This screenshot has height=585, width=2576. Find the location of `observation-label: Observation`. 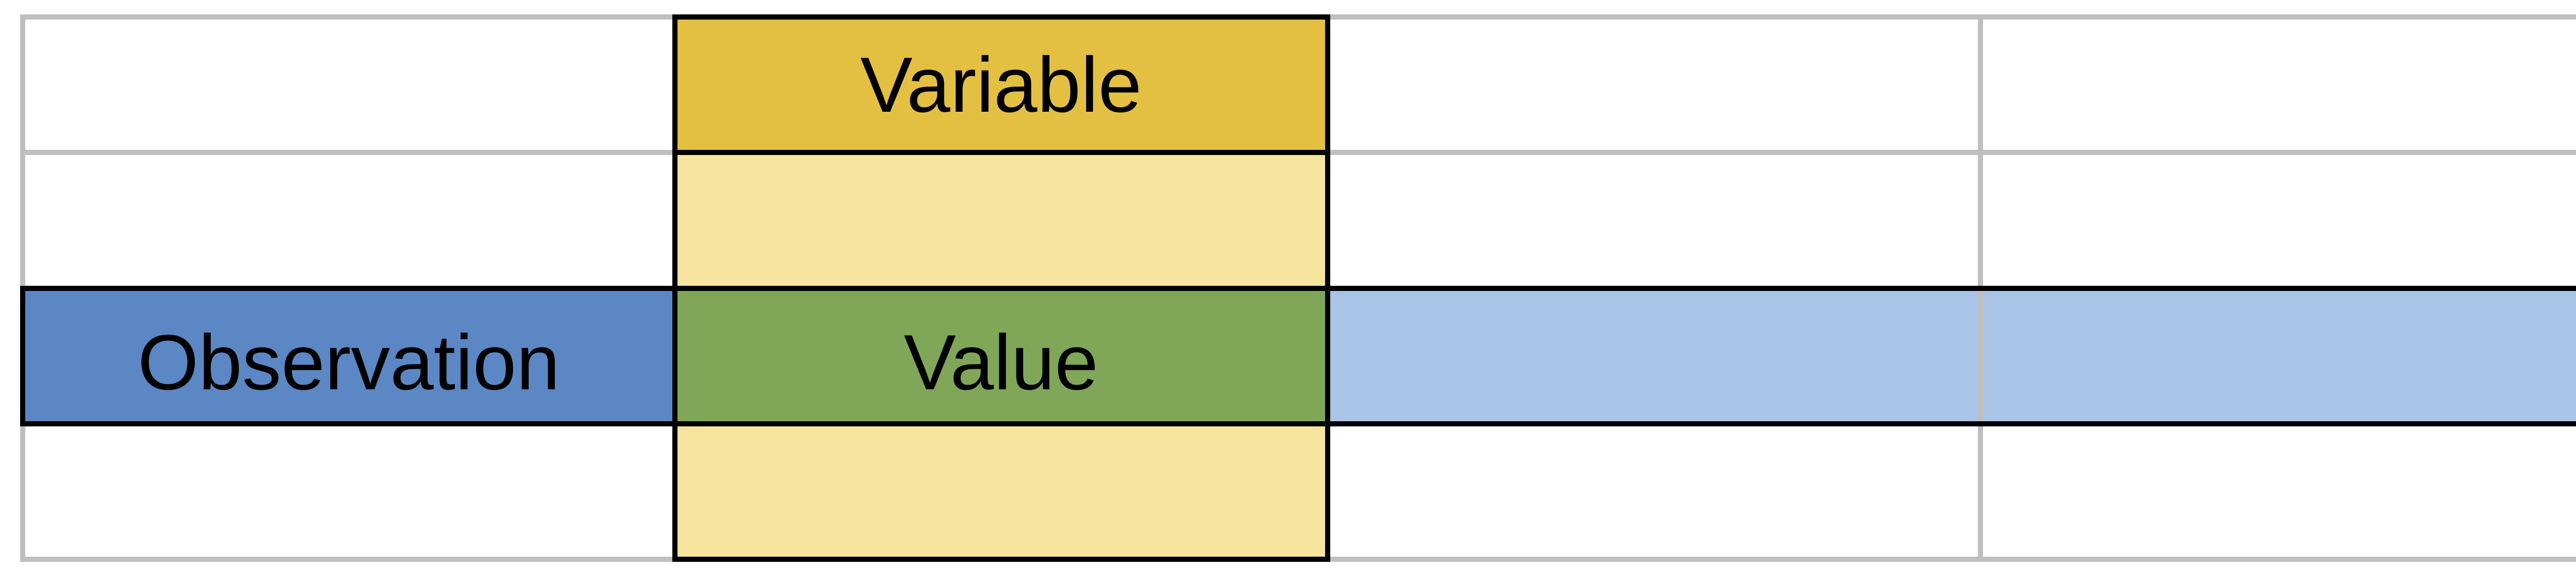

observation-label: Observation is located at coordinates (349, 362).